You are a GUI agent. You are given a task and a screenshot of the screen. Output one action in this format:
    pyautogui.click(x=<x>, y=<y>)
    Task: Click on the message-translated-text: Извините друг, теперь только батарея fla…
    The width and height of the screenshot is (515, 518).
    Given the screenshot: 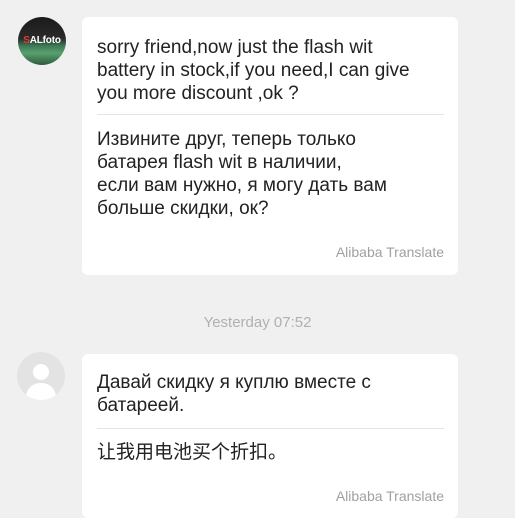 What is the action you would take?
    pyautogui.click(x=242, y=174)
    